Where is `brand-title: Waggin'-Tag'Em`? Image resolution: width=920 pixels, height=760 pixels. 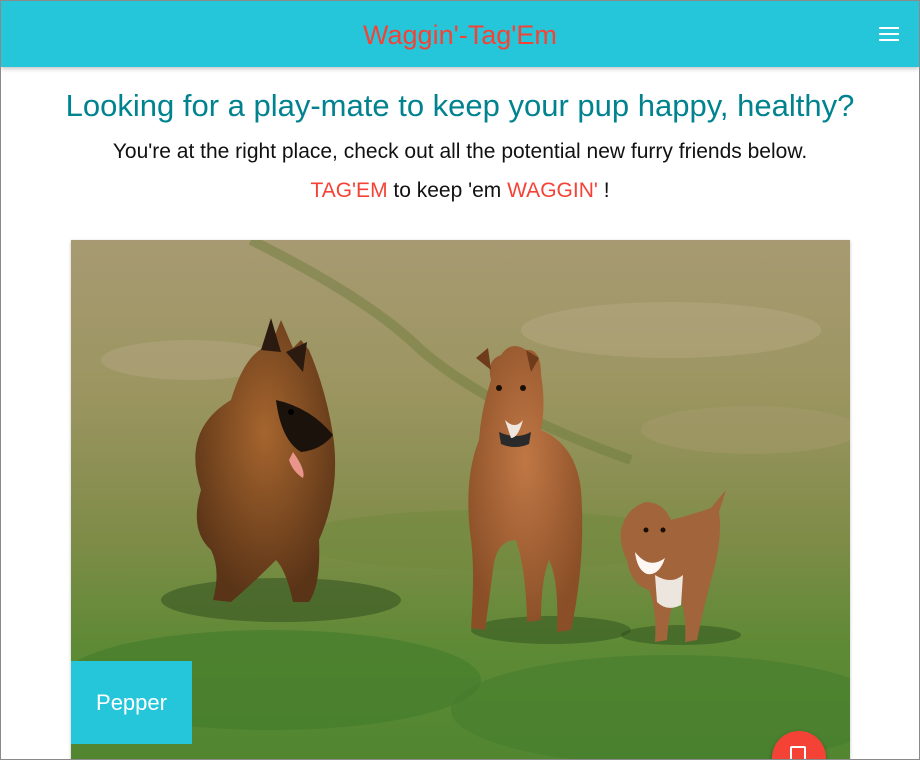
brand-title: Waggin'-Tag'Em is located at coordinates (460, 34).